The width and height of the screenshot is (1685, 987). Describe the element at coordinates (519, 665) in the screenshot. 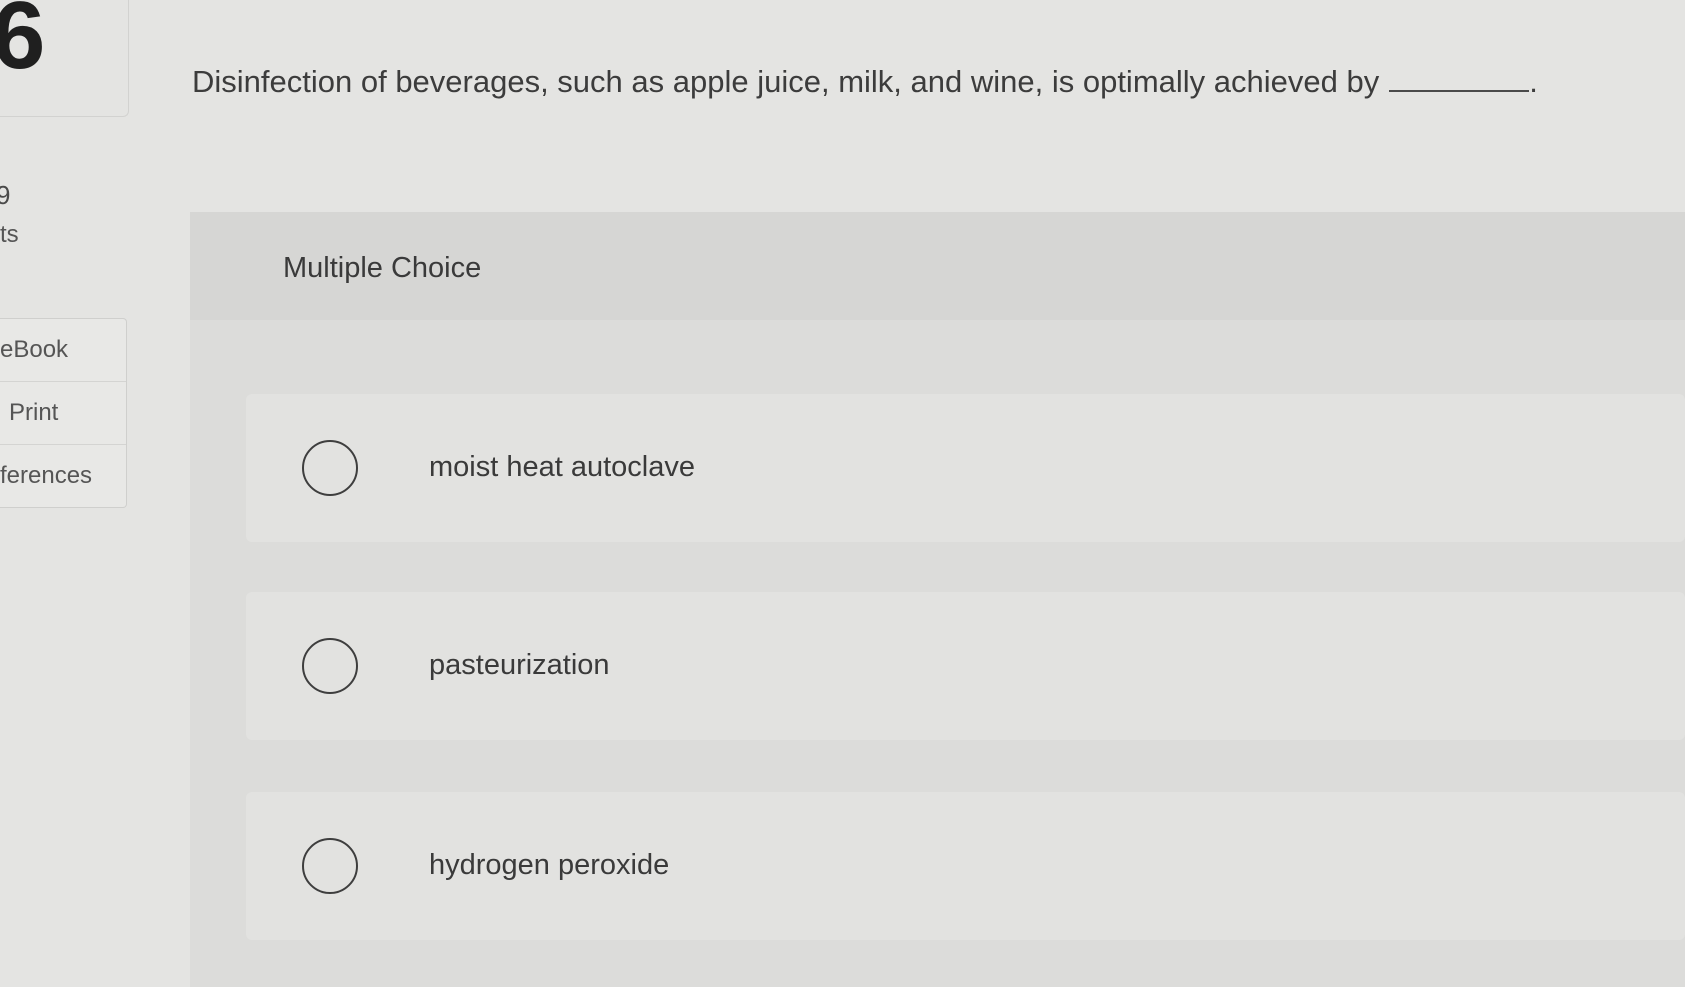

I see `option-label: pasteurization` at that location.